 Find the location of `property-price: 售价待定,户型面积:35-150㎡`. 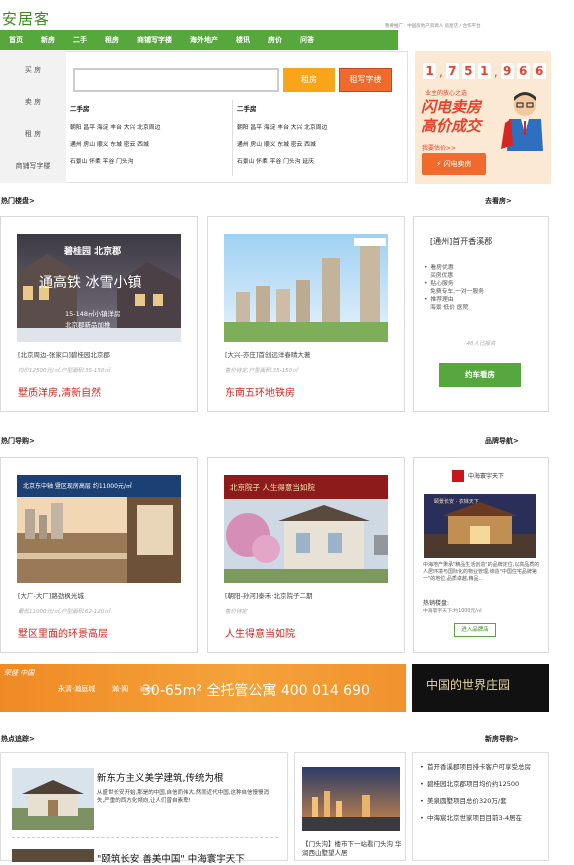

property-price: 售价待定,户型面积:35-150㎡ is located at coordinates (261, 371).